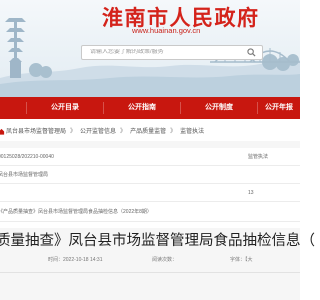  Describe the element at coordinates (76, 212) in the screenshot. I see `meta-title-full: 《产品质量抽查》凤台县市场监督管理局食品抽检信息（2022年8期）` at that location.